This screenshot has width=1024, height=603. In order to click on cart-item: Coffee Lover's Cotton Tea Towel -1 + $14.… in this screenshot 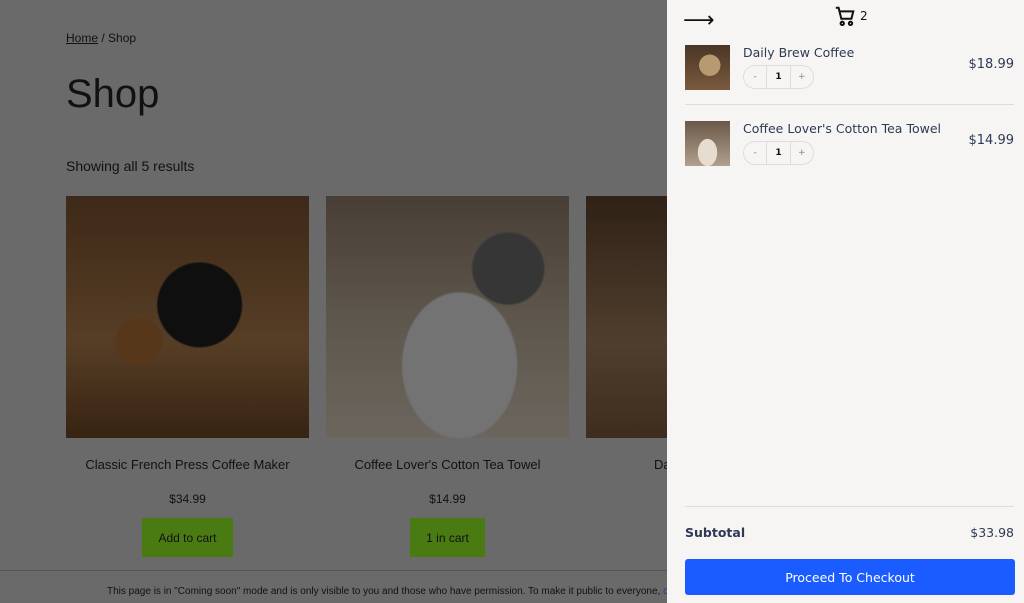, I will do `click(849, 151)`.